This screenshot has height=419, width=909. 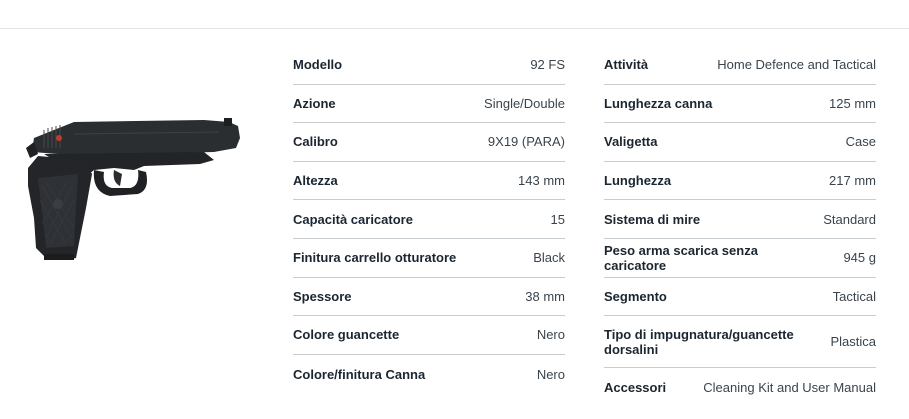 I want to click on spec-value: Tactical, so click(x=854, y=296).